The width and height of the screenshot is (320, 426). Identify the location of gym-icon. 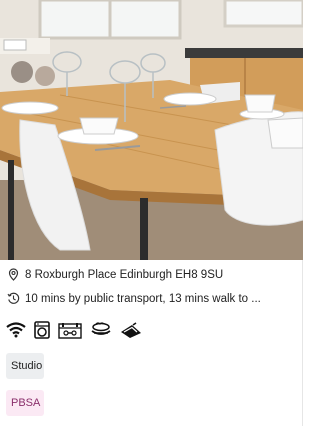
(70, 330).